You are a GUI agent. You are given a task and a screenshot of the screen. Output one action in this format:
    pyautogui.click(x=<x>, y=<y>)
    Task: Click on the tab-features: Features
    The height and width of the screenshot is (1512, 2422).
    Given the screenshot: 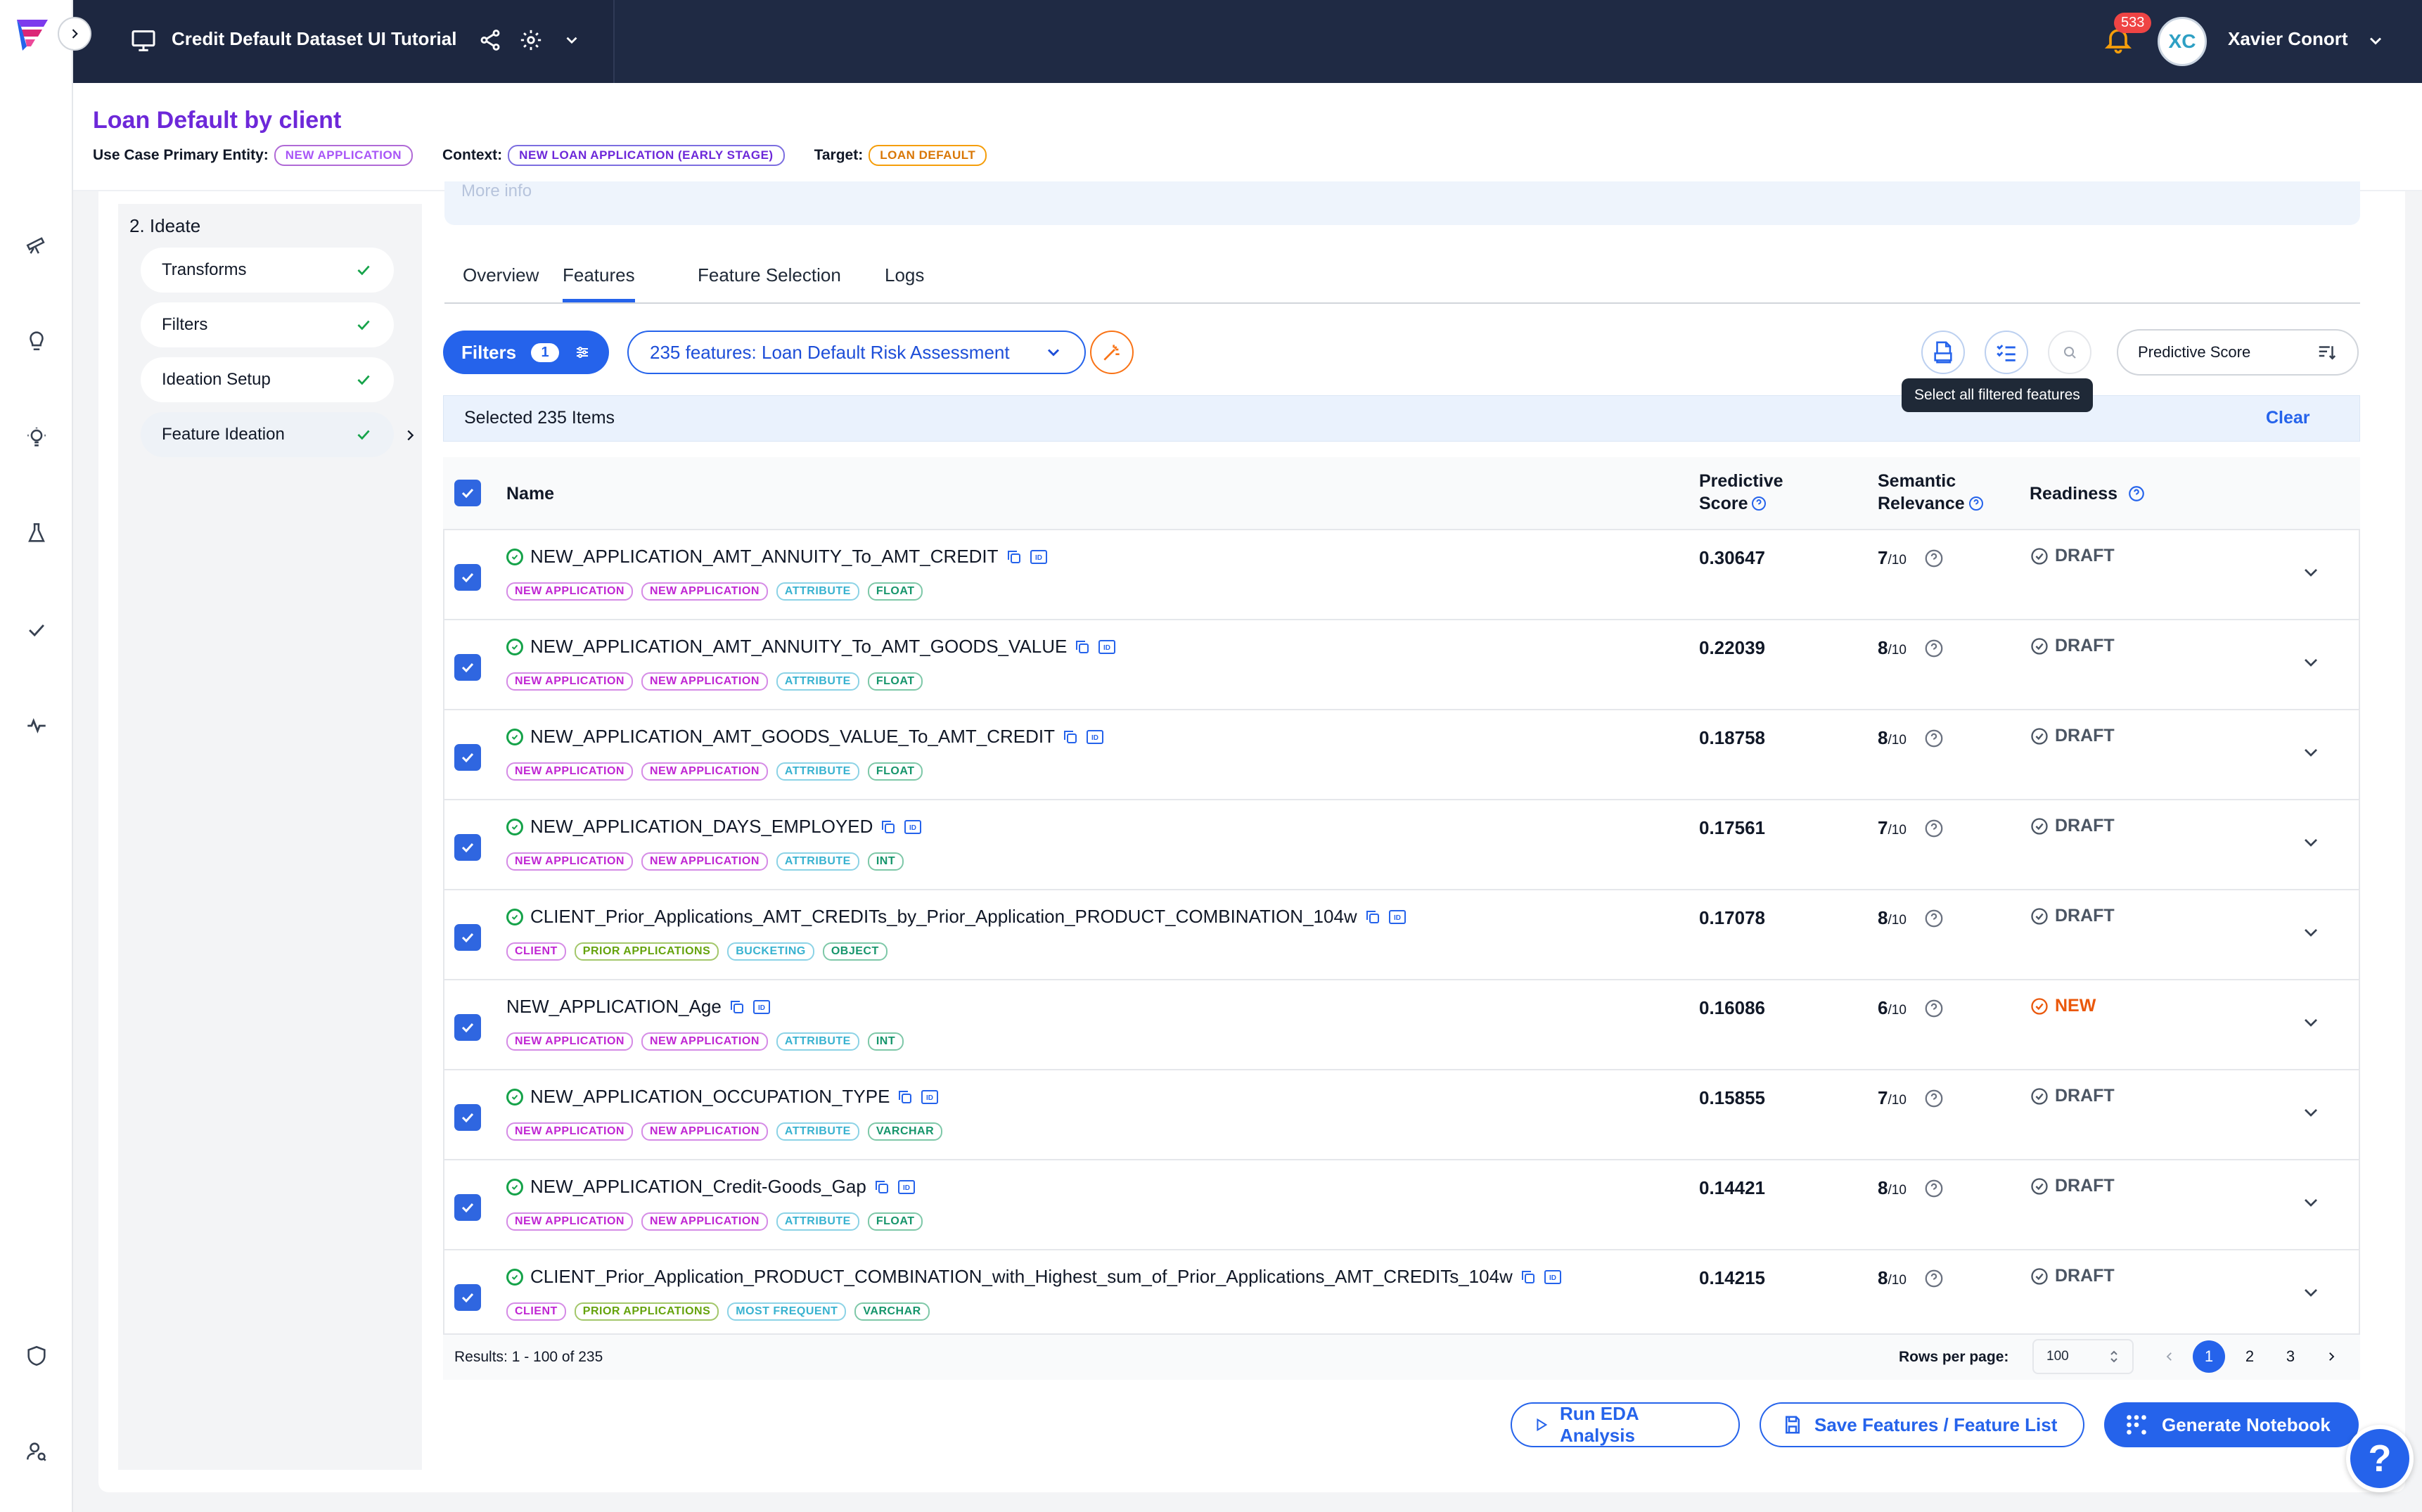 What is the action you would take?
    pyautogui.click(x=599, y=283)
    